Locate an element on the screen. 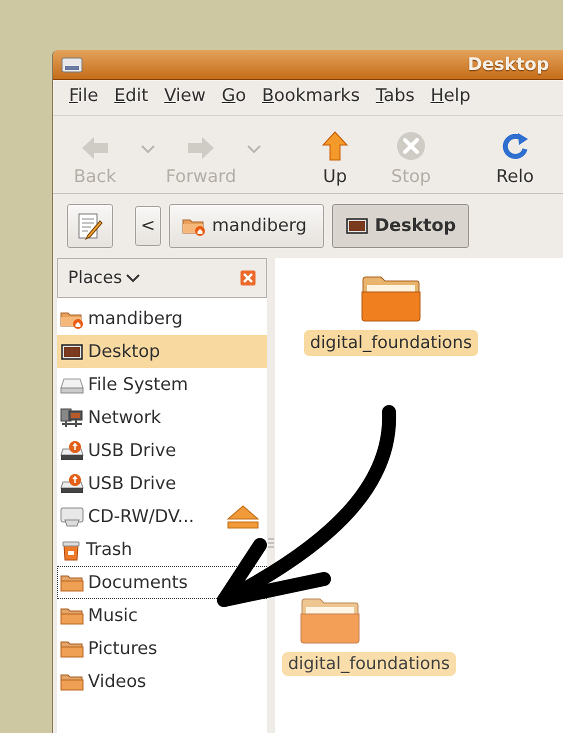 This screenshot has width=563, height=733. up-button: Up is located at coordinates (335, 159).